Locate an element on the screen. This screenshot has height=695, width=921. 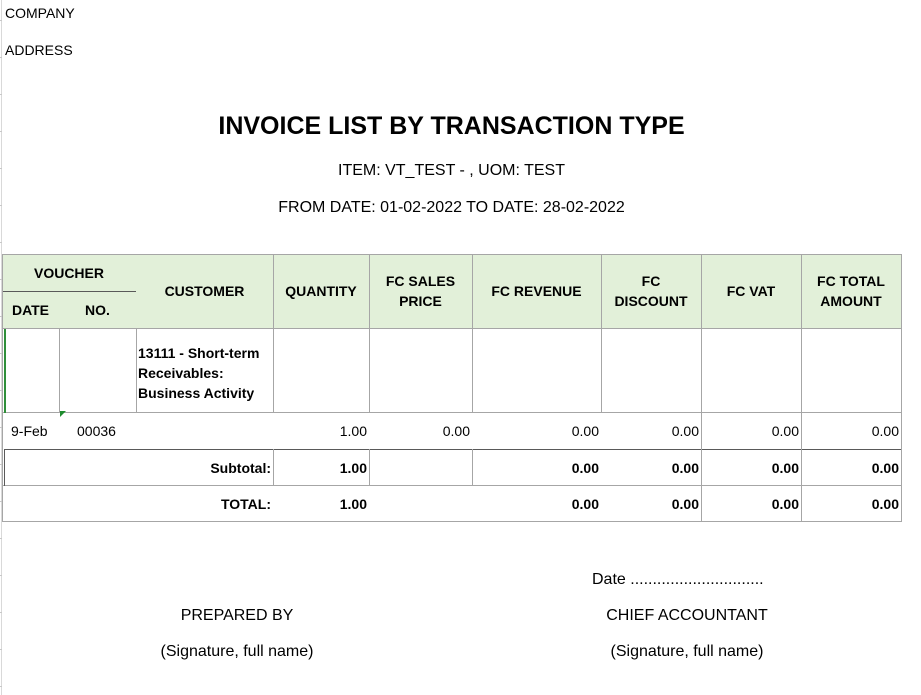
row-fc-vat: 0.00 is located at coordinates (751, 431).